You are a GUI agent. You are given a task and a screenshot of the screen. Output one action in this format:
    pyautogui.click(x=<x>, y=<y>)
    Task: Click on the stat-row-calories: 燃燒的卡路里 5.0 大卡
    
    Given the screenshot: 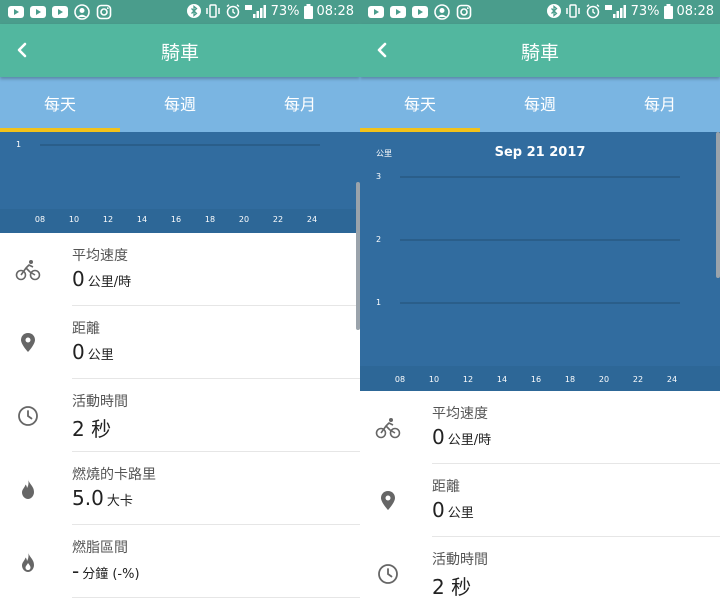 What is the action you would take?
    pyautogui.click(x=180, y=488)
    